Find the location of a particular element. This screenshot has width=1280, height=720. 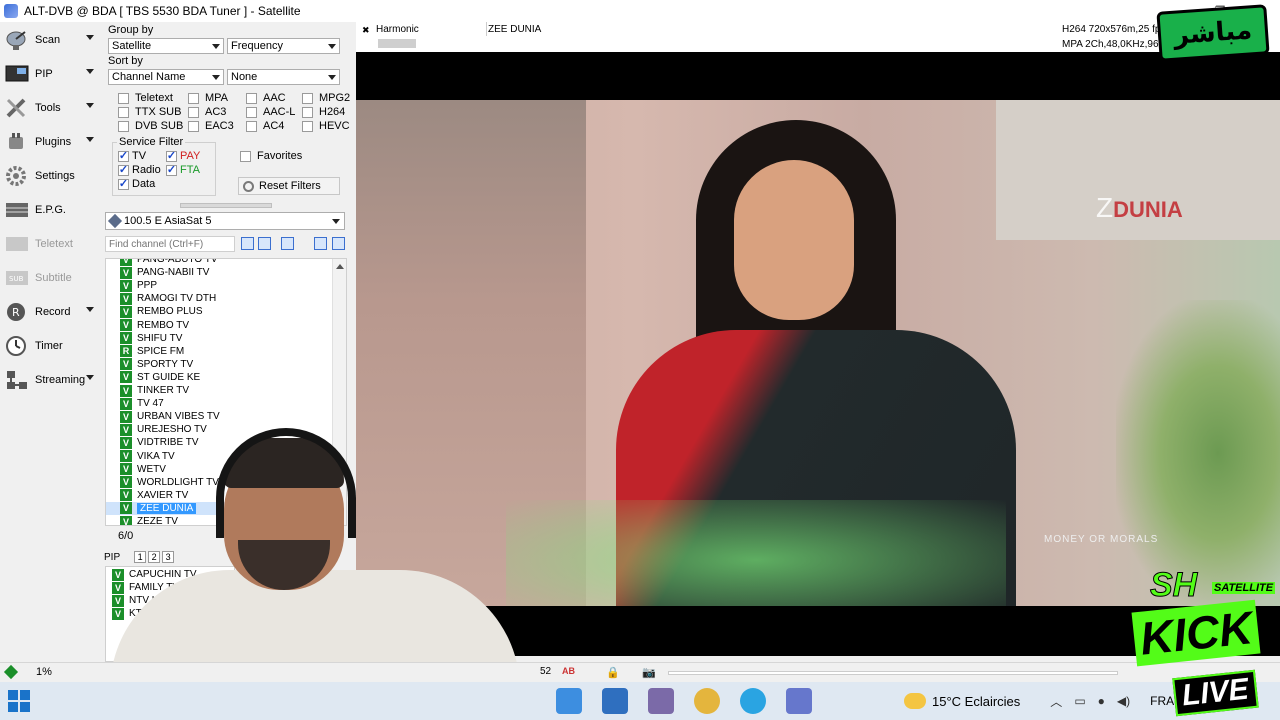

menu-item-epg: E.P.G. is located at coordinates (51, 210).